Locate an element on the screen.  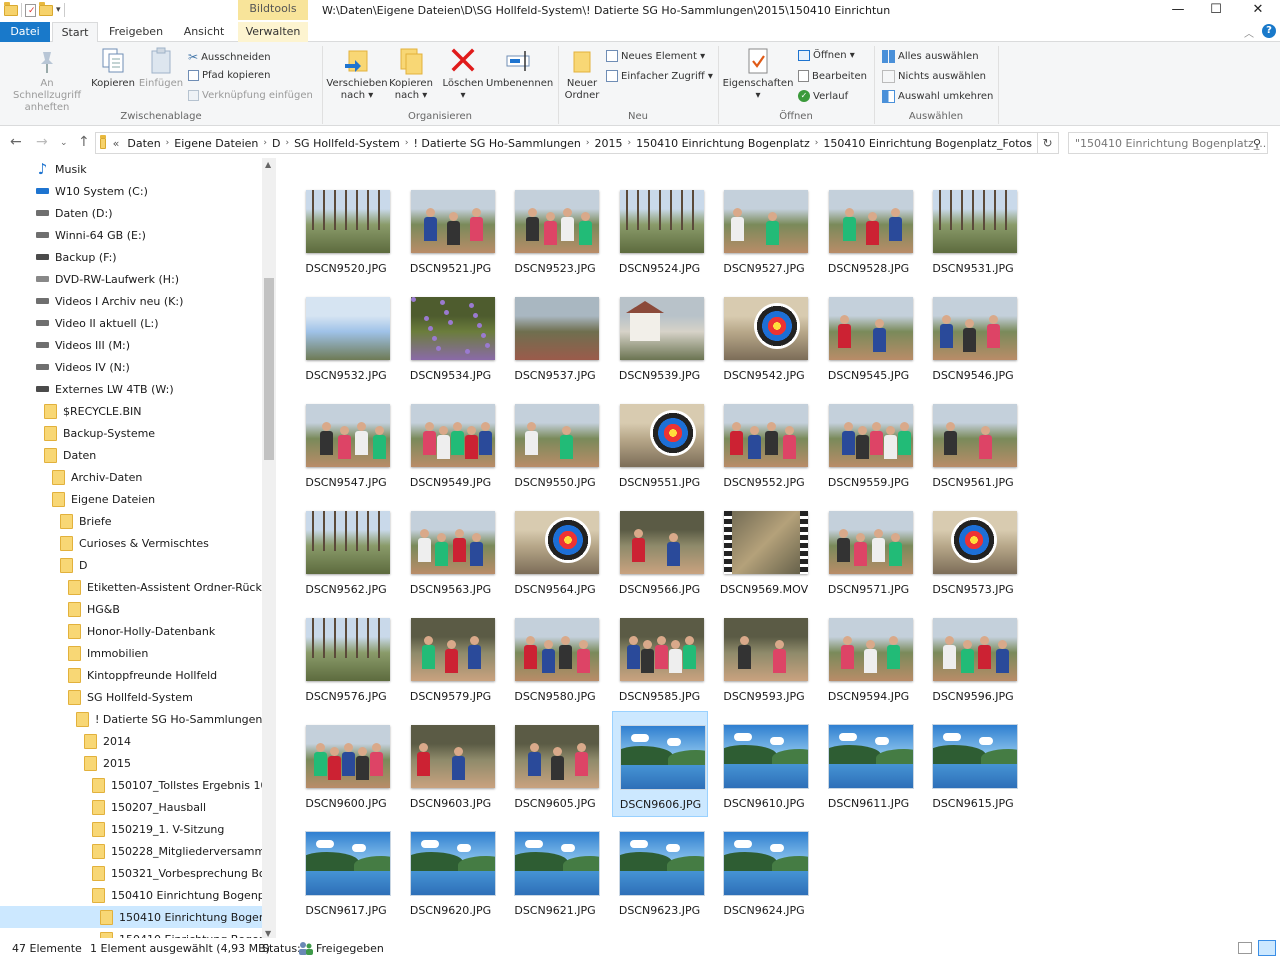
tree-item: 2014 is located at coordinates (107, 741).